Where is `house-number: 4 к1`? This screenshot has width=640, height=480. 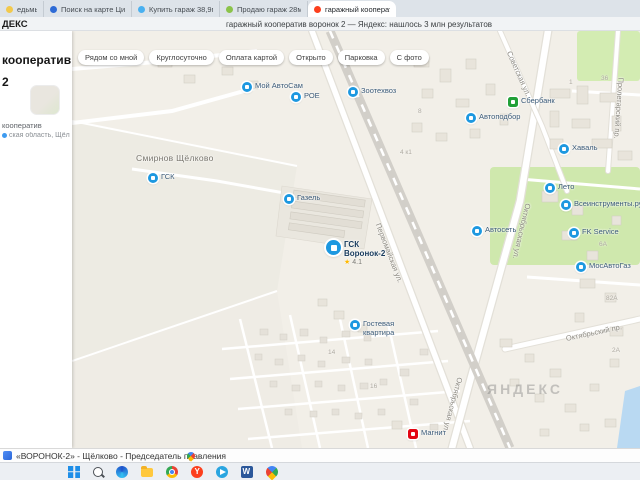
house-number: 4 к1 is located at coordinates (406, 152).